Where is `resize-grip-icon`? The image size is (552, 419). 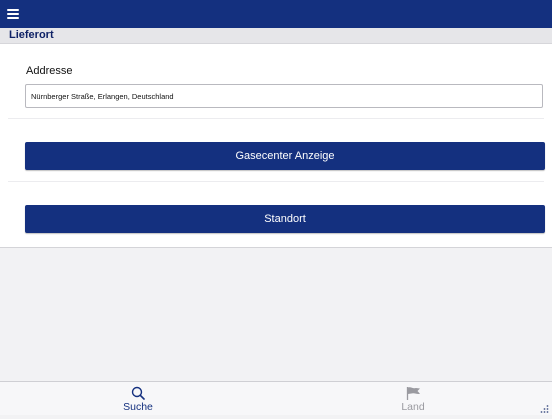 resize-grip-icon is located at coordinates (544, 407).